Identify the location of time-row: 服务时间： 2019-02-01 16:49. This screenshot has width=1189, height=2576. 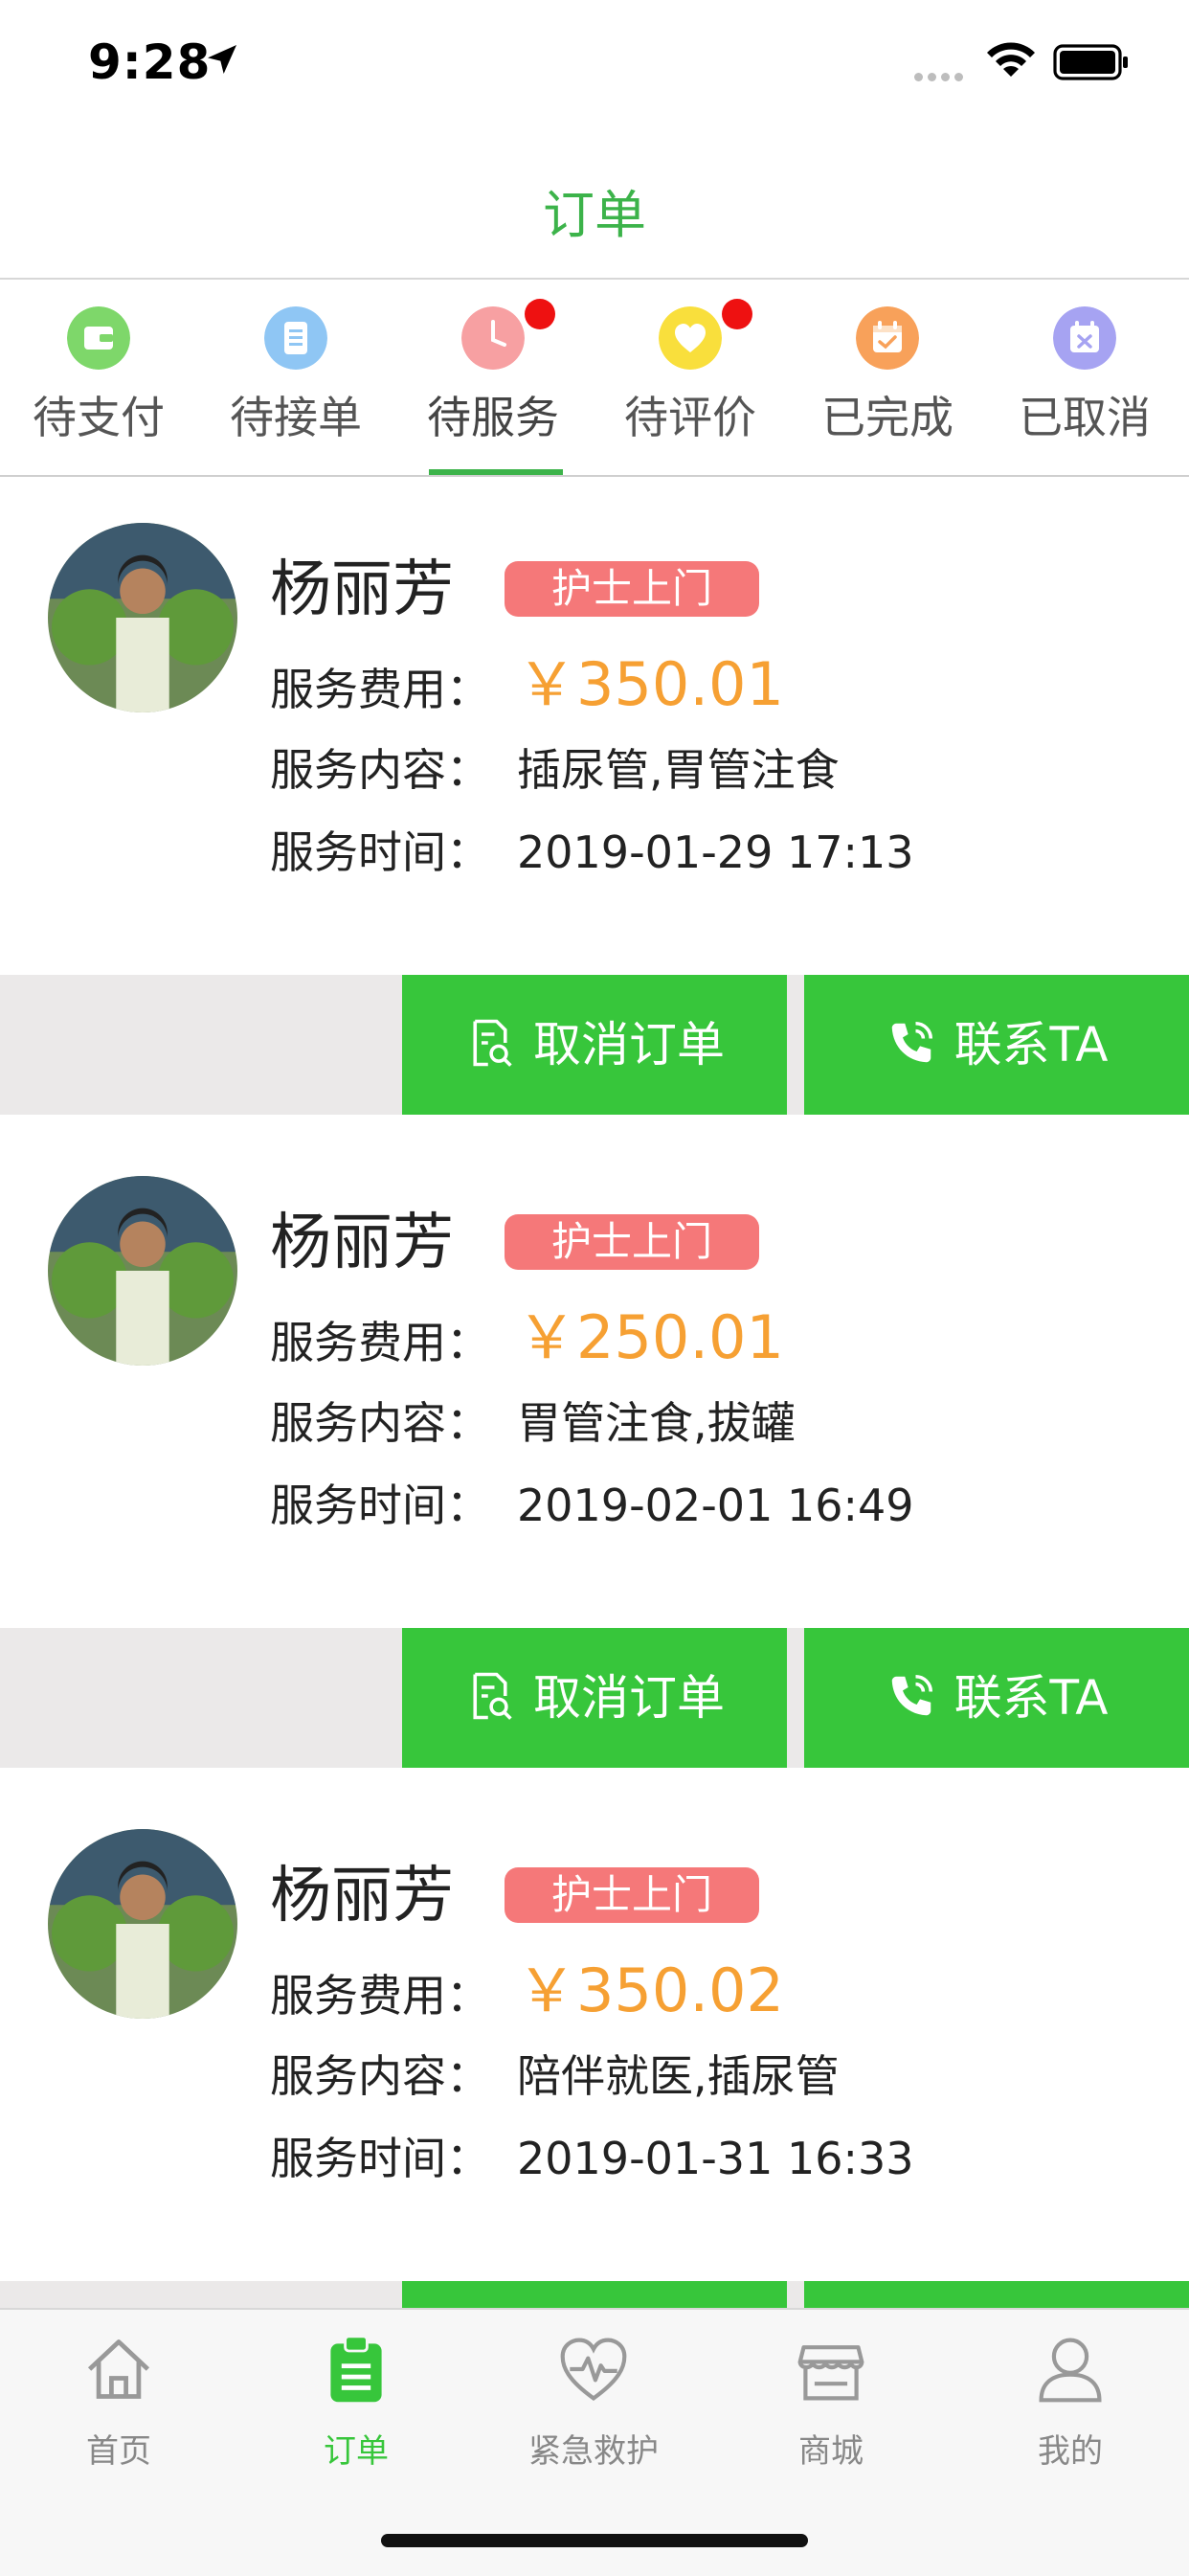
(592, 1502).